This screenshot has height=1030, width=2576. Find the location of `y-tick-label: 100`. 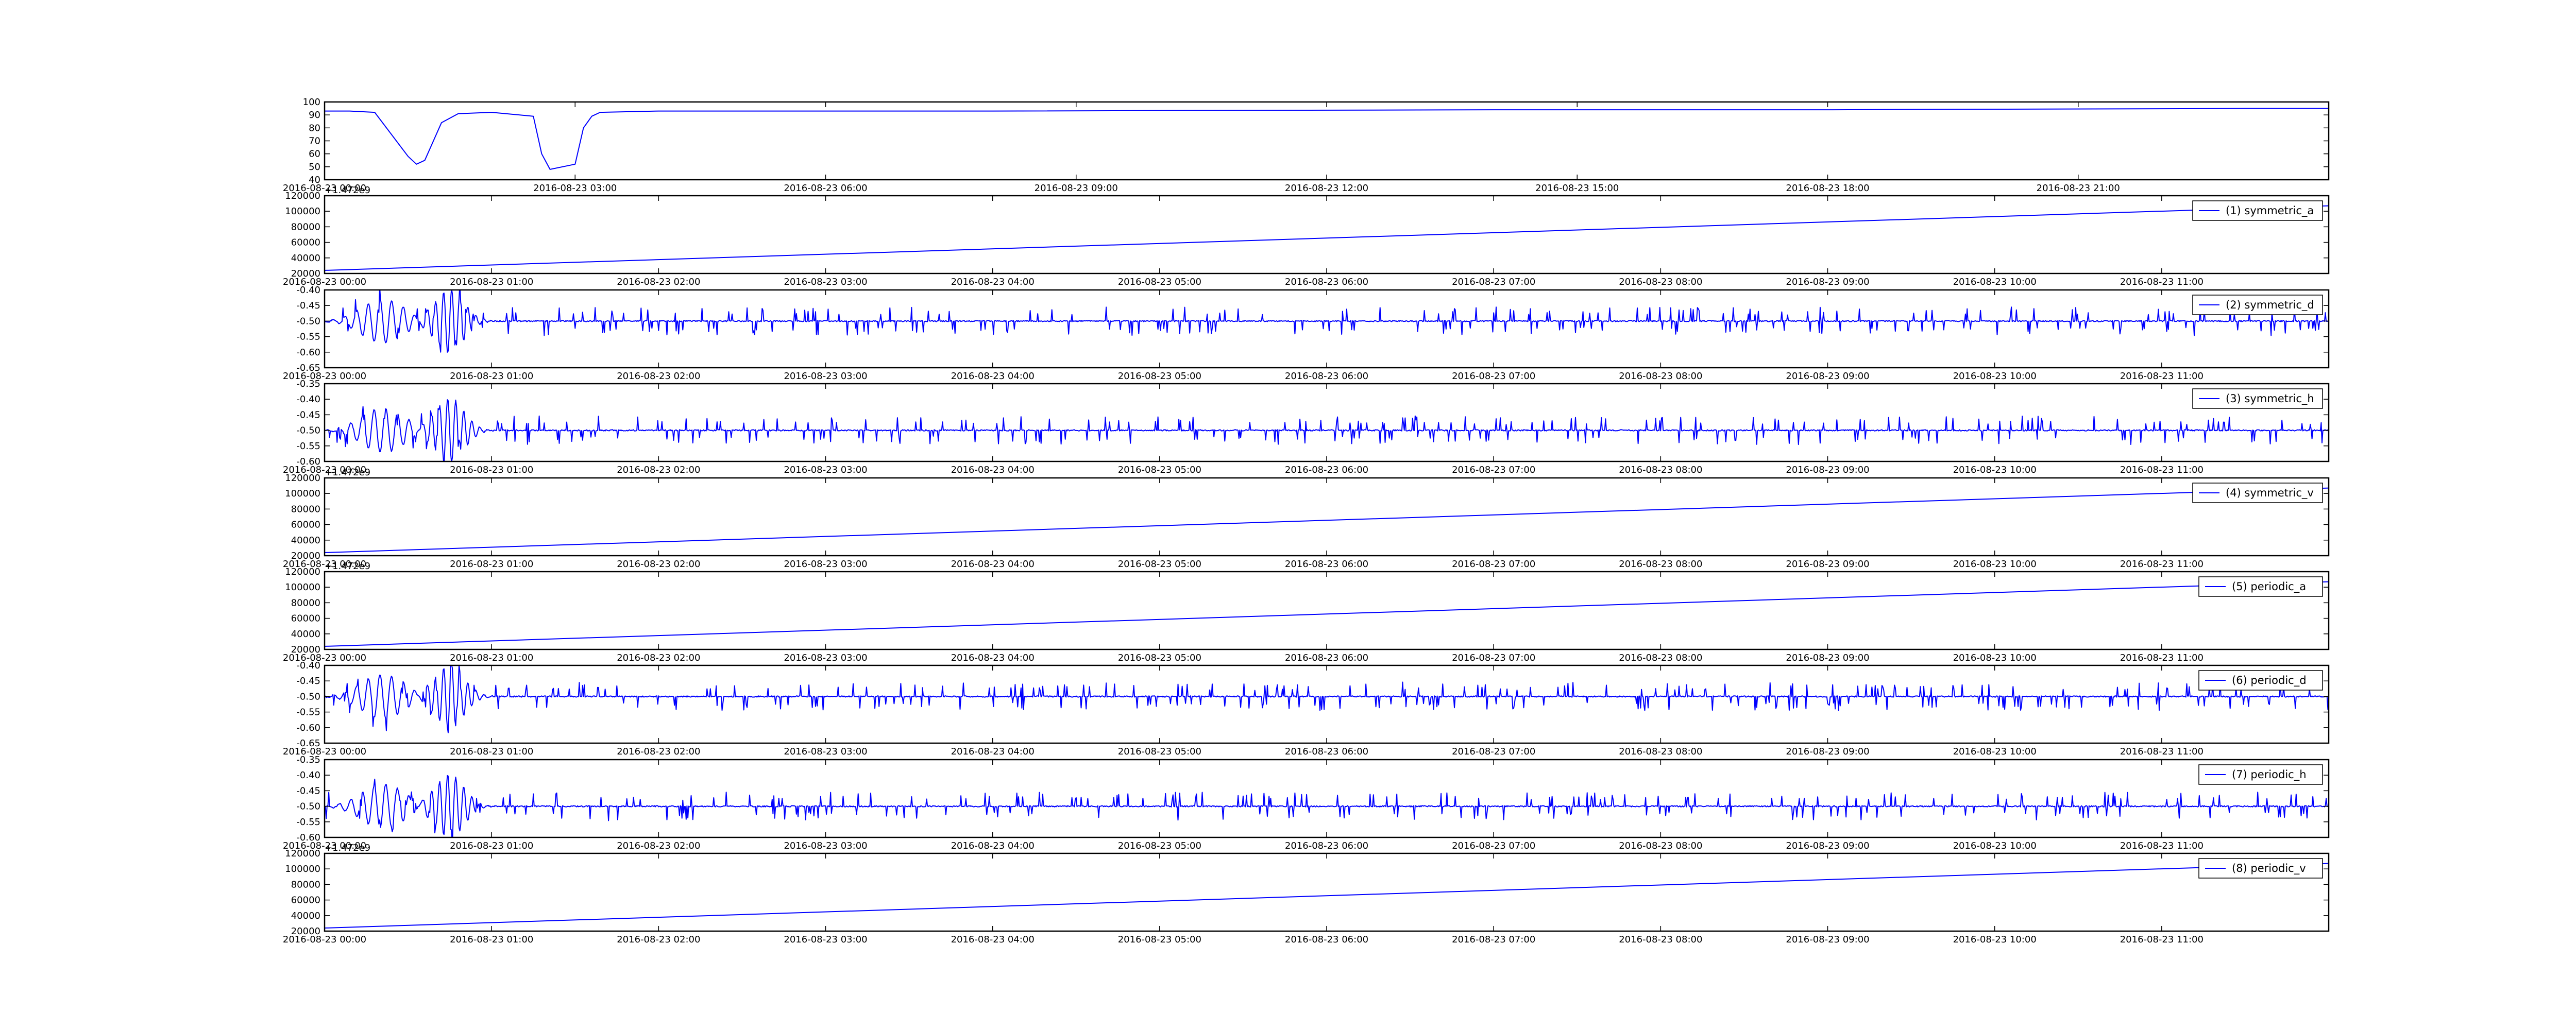

y-tick-label: 100 is located at coordinates (311, 102).